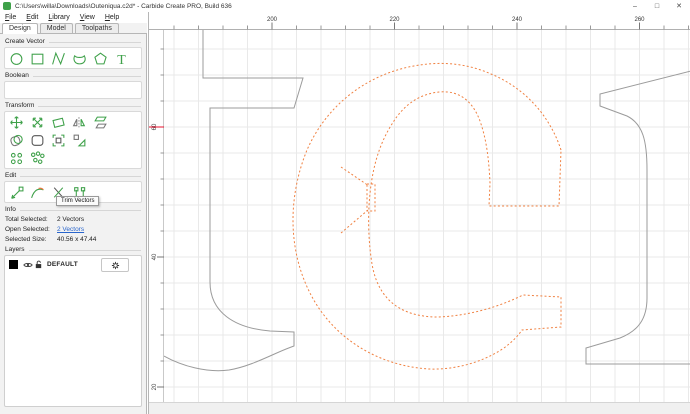 The image size is (690, 414). What do you see at coordinates (17, 75) in the screenshot?
I see `boolean-label: Boolean` at bounding box center [17, 75].